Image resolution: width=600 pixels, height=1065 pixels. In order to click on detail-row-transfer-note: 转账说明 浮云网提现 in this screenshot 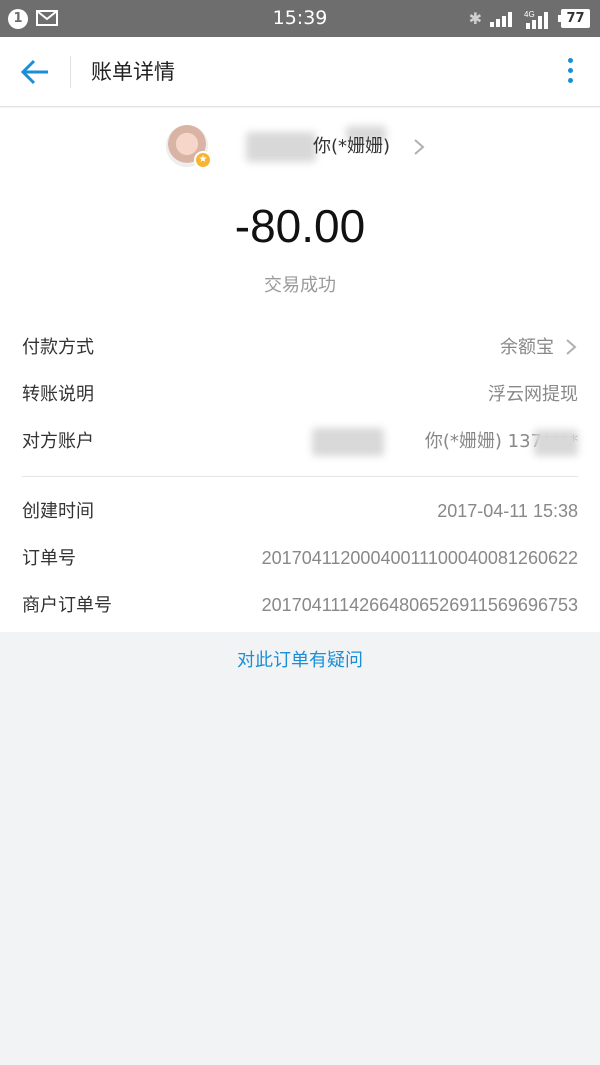, I will do `click(300, 394)`.